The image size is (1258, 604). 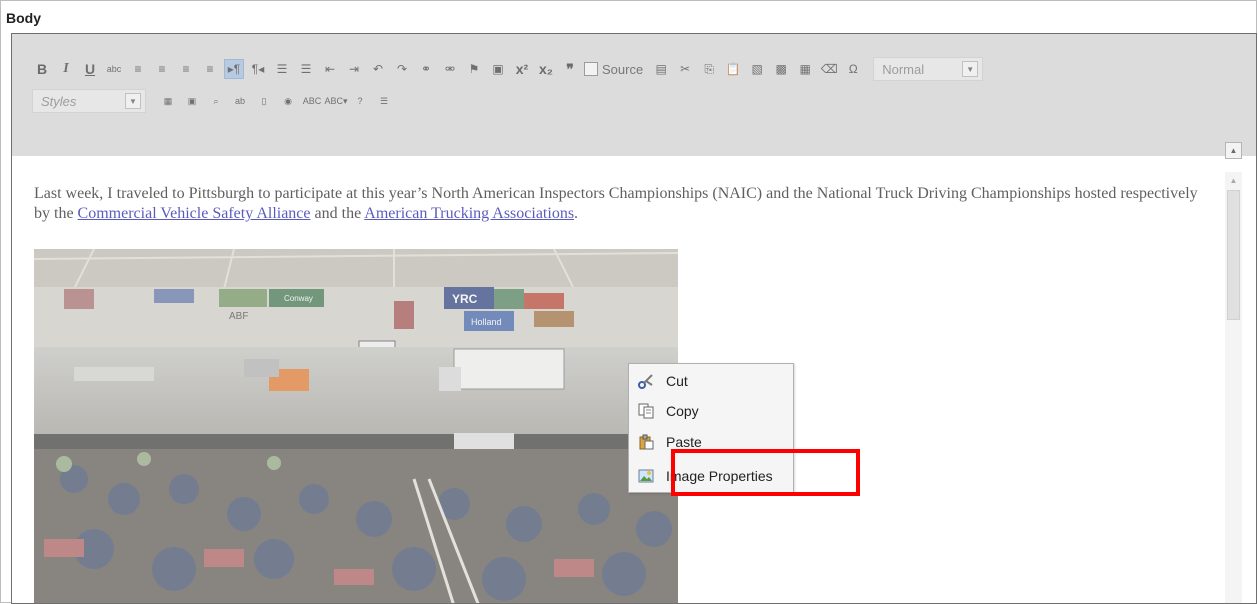 I want to click on rtl-button: ¶◂, so click(x=258, y=69).